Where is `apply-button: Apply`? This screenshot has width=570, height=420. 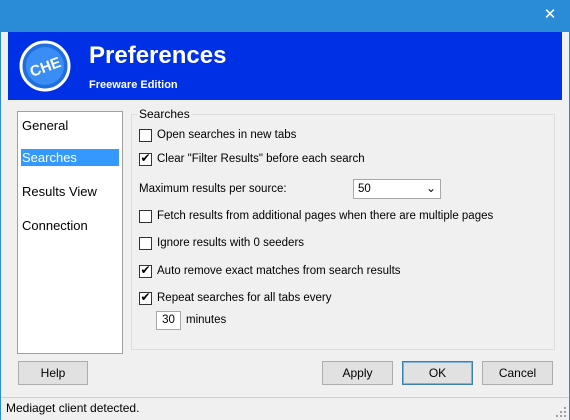 apply-button: Apply is located at coordinates (357, 373).